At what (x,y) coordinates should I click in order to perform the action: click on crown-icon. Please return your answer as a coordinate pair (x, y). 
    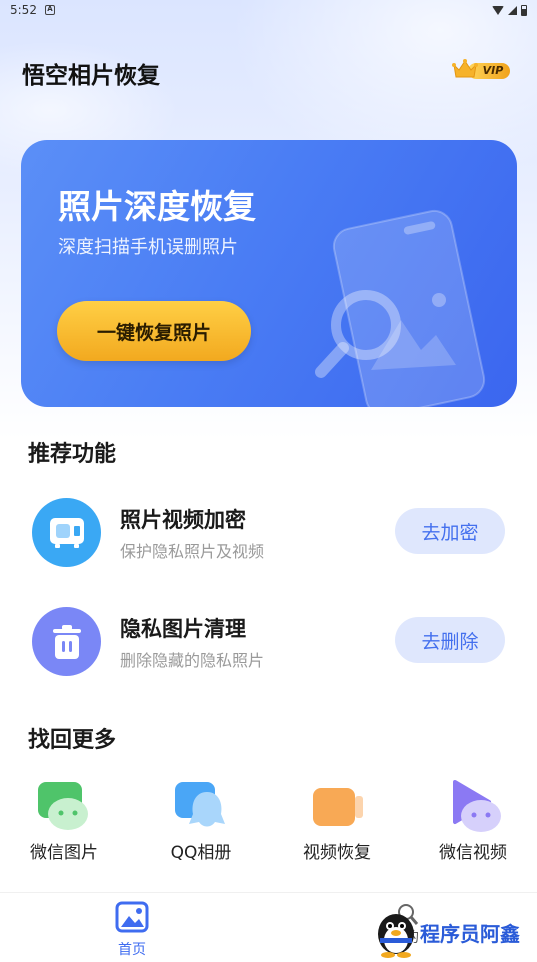
    Looking at the image, I should click on (465, 68).